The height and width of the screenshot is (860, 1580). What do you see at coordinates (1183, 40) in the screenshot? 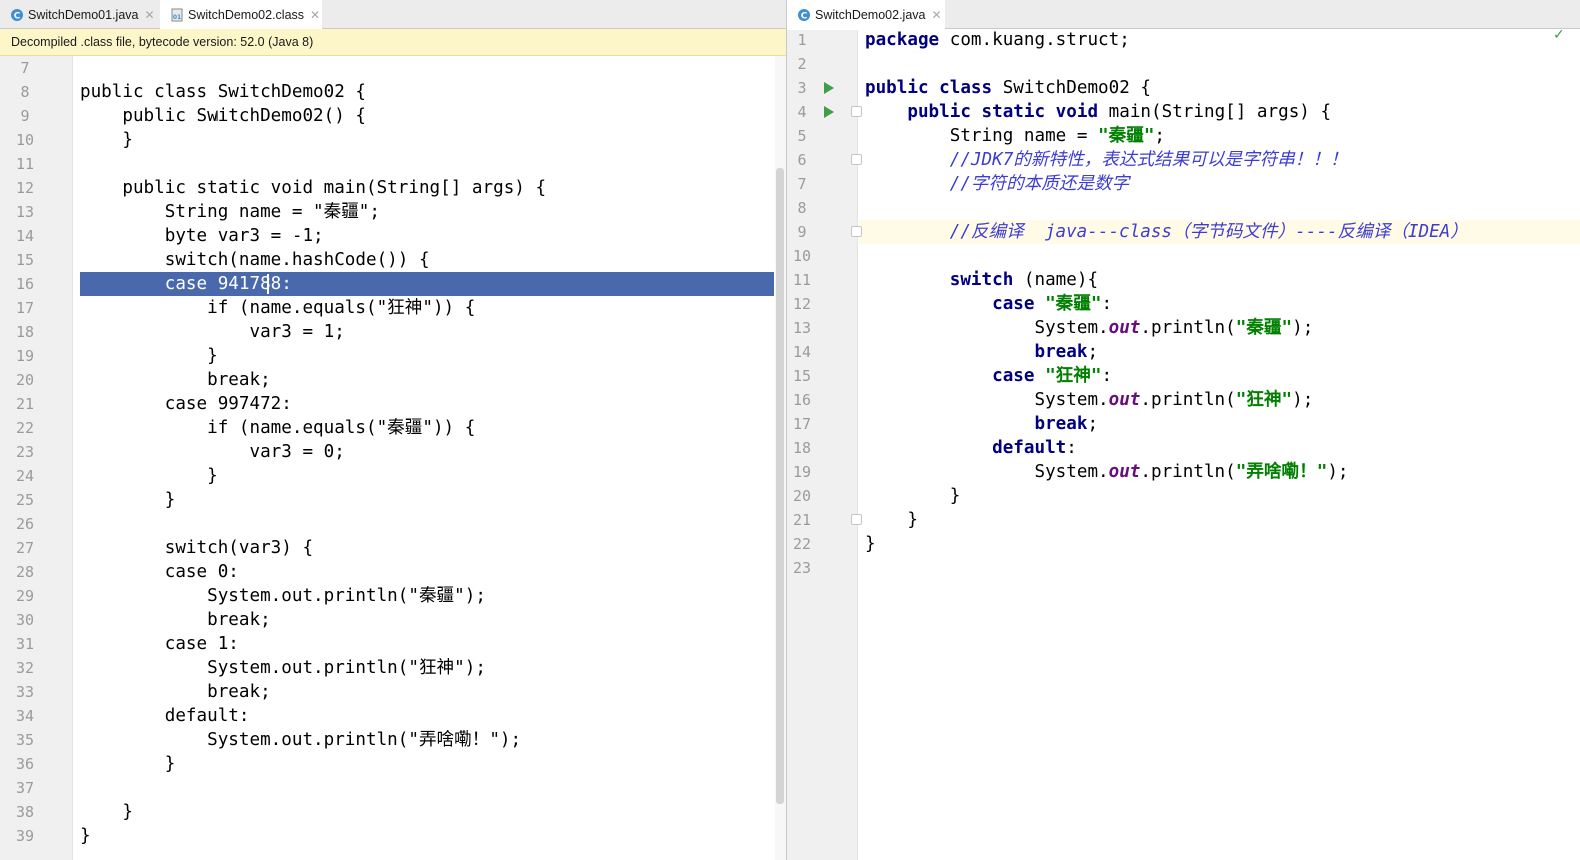
I see `code-line: 1 package com.kuang.struct;` at bounding box center [1183, 40].